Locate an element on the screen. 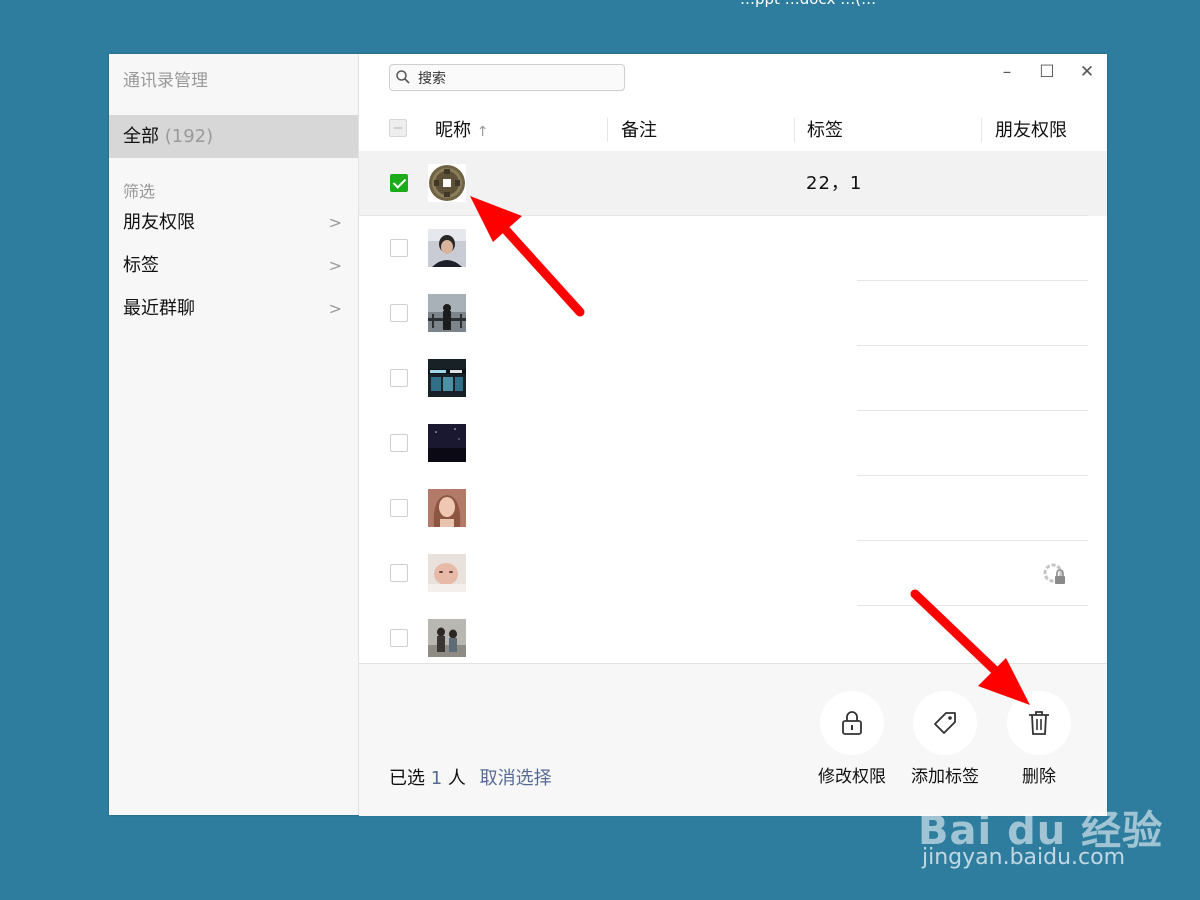 Image resolution: width=1200 pixels, height=900 pixels. sidebar-item-label: 朋友权限 is located at coordinates (159, 222).